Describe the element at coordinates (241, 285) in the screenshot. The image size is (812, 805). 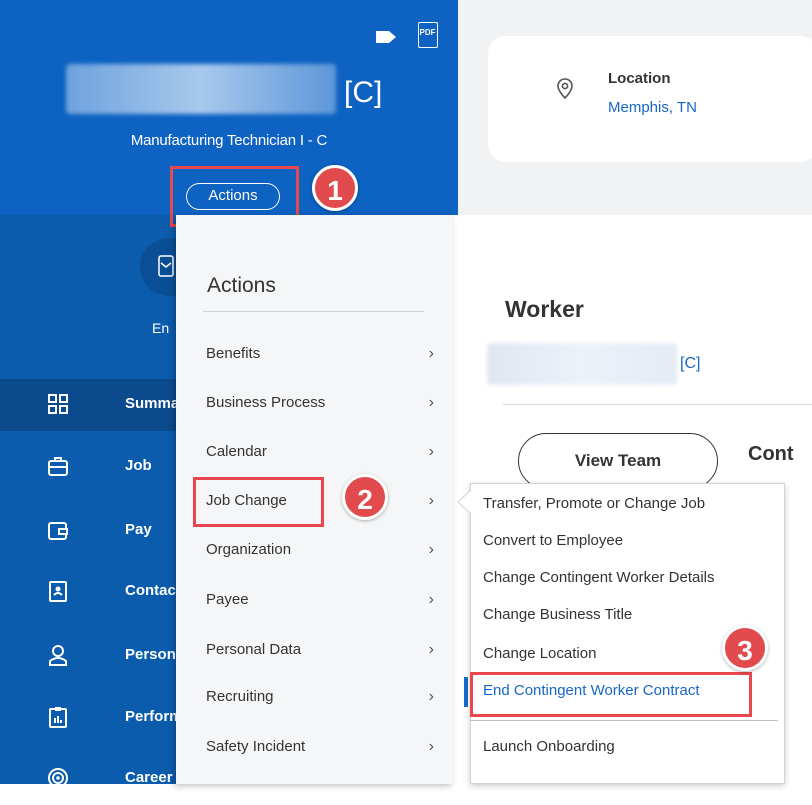
I see `actions-menu-title: Actions` at that location.